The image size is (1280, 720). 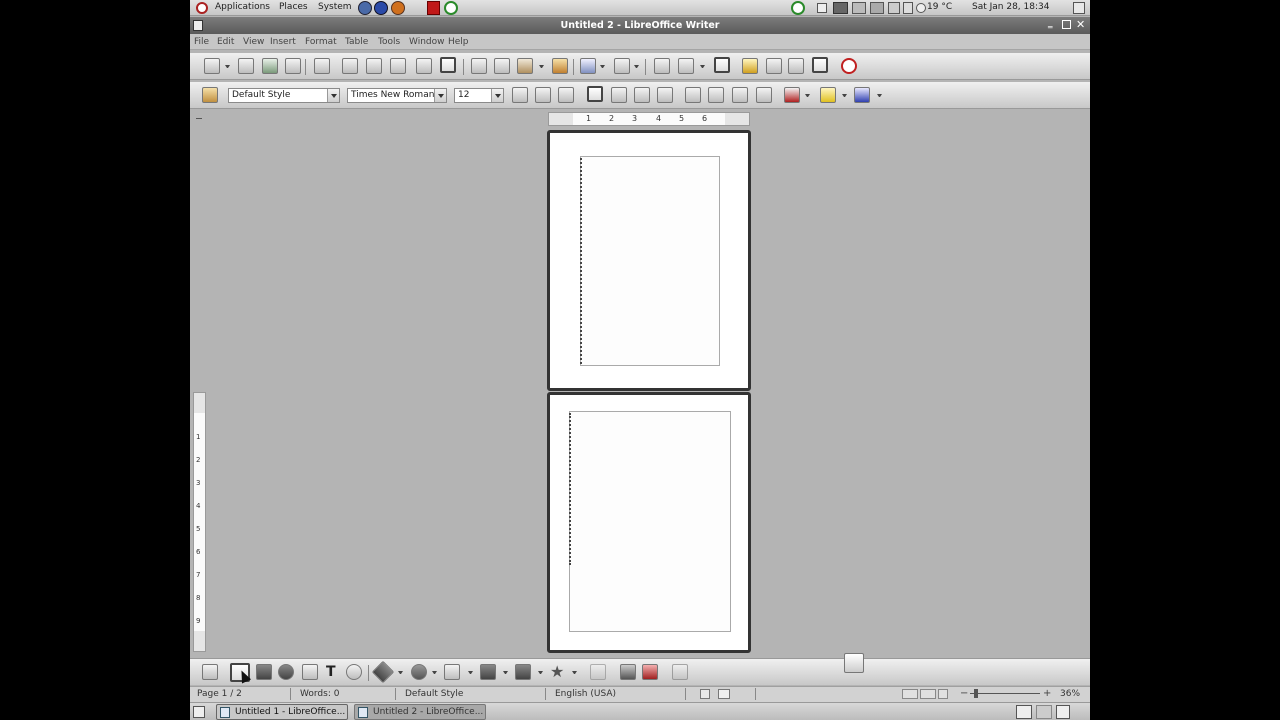 I want to click on status-page-number: Page 1 / 2, so click(x=219, y=694).